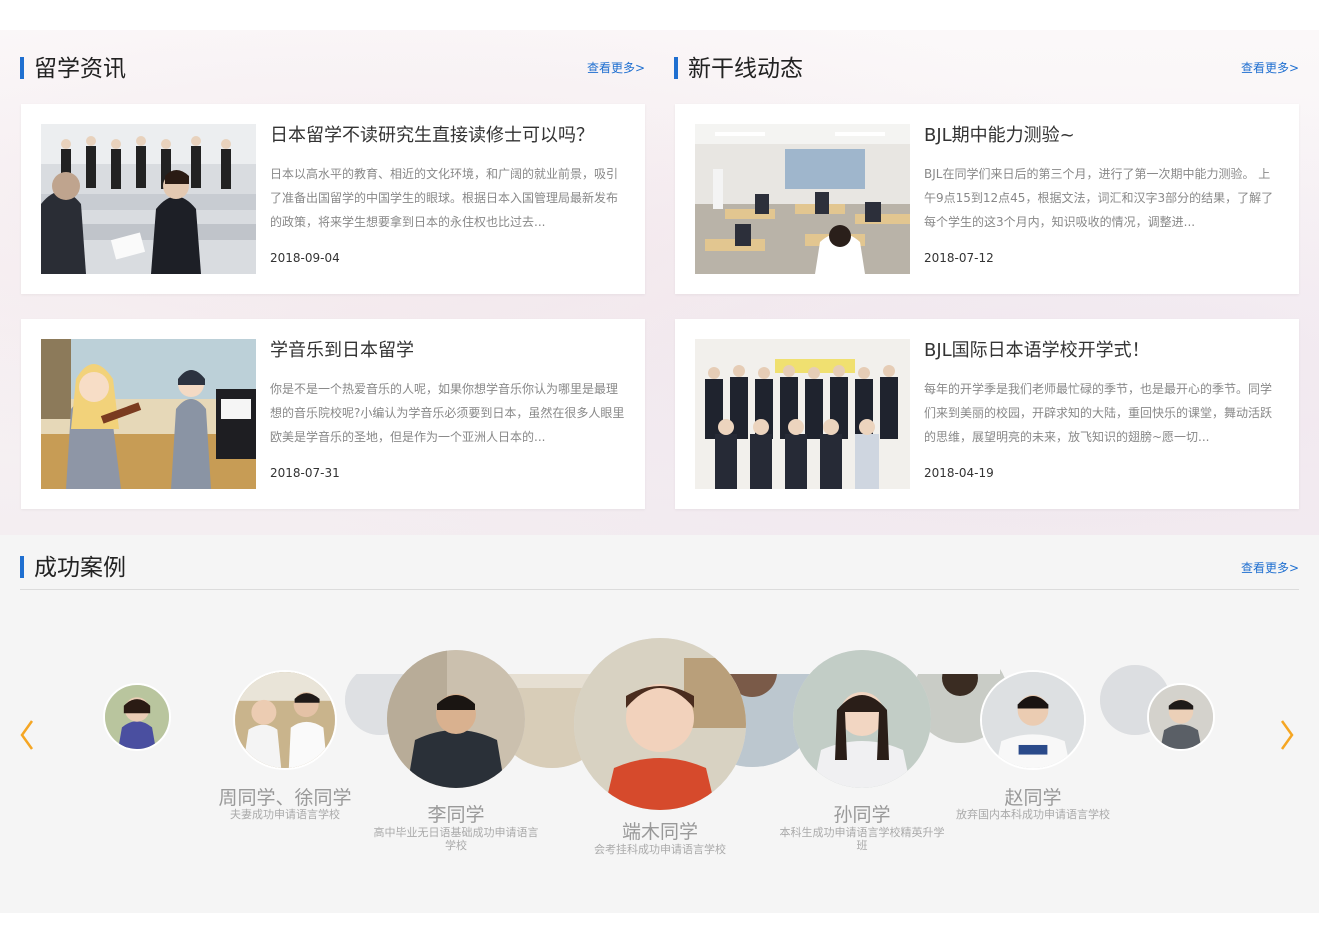 The width and height of the screenshot is (1319, 935). What do you see at coordinates (305, 258) in the screenshot?
I see `news-date: 2018-09-04` at bounding box center [305, 258].